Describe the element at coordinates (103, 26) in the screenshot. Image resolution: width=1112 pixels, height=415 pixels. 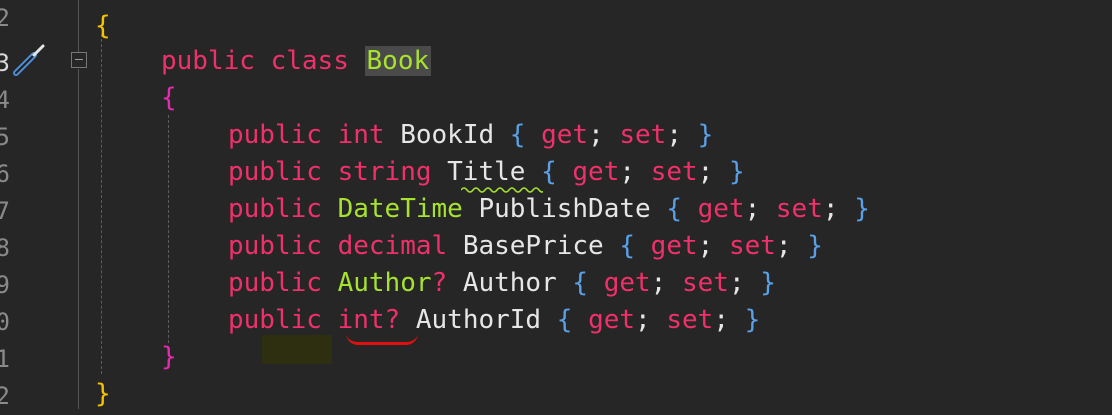
I see `namespace-open-brace: {` at that location.